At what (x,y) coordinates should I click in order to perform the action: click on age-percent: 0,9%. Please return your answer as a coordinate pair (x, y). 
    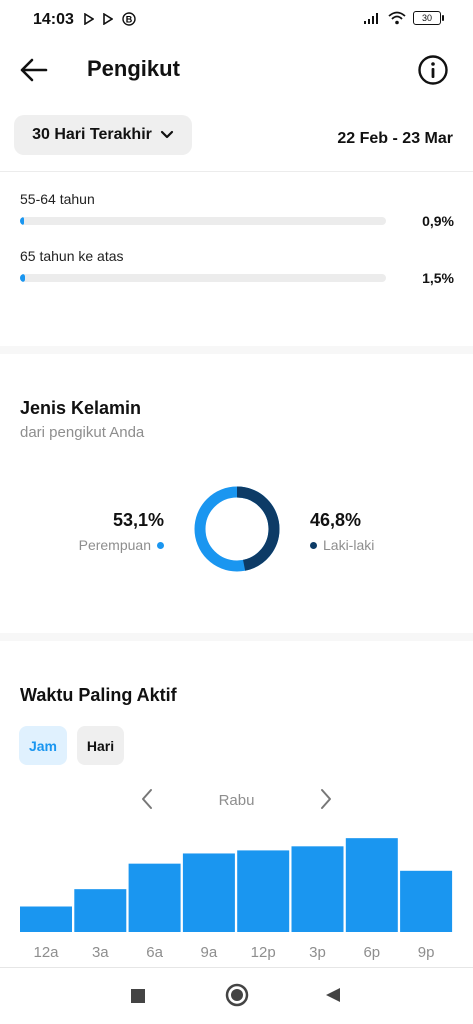
    Looking at the image, I should click on (438, 221).